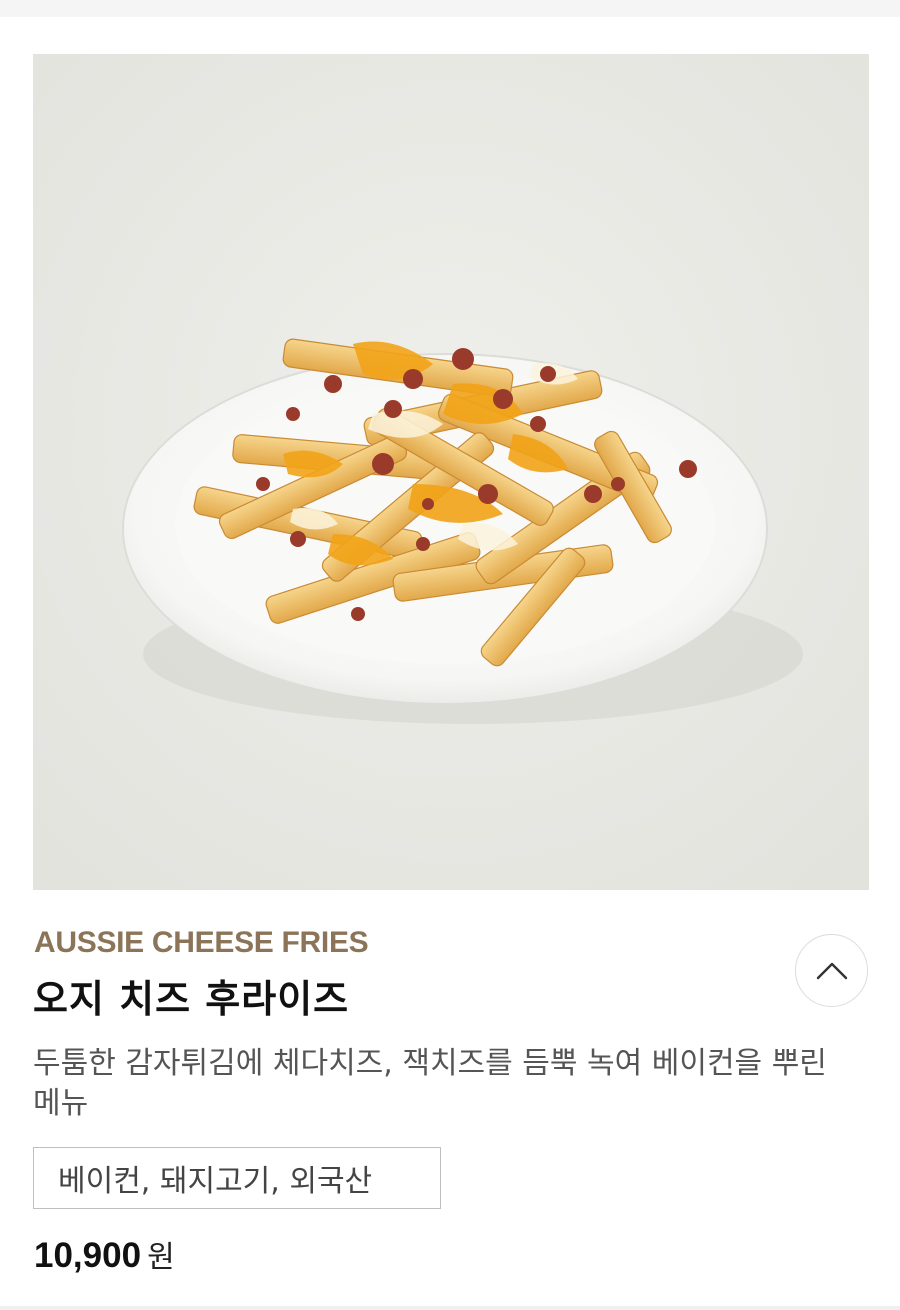 Image resolution: width=900 pixels, height=1310 pixels. I want to click on origin-info-box: 베이컨, 돼지고기, 외국산, so click(237, 1178).